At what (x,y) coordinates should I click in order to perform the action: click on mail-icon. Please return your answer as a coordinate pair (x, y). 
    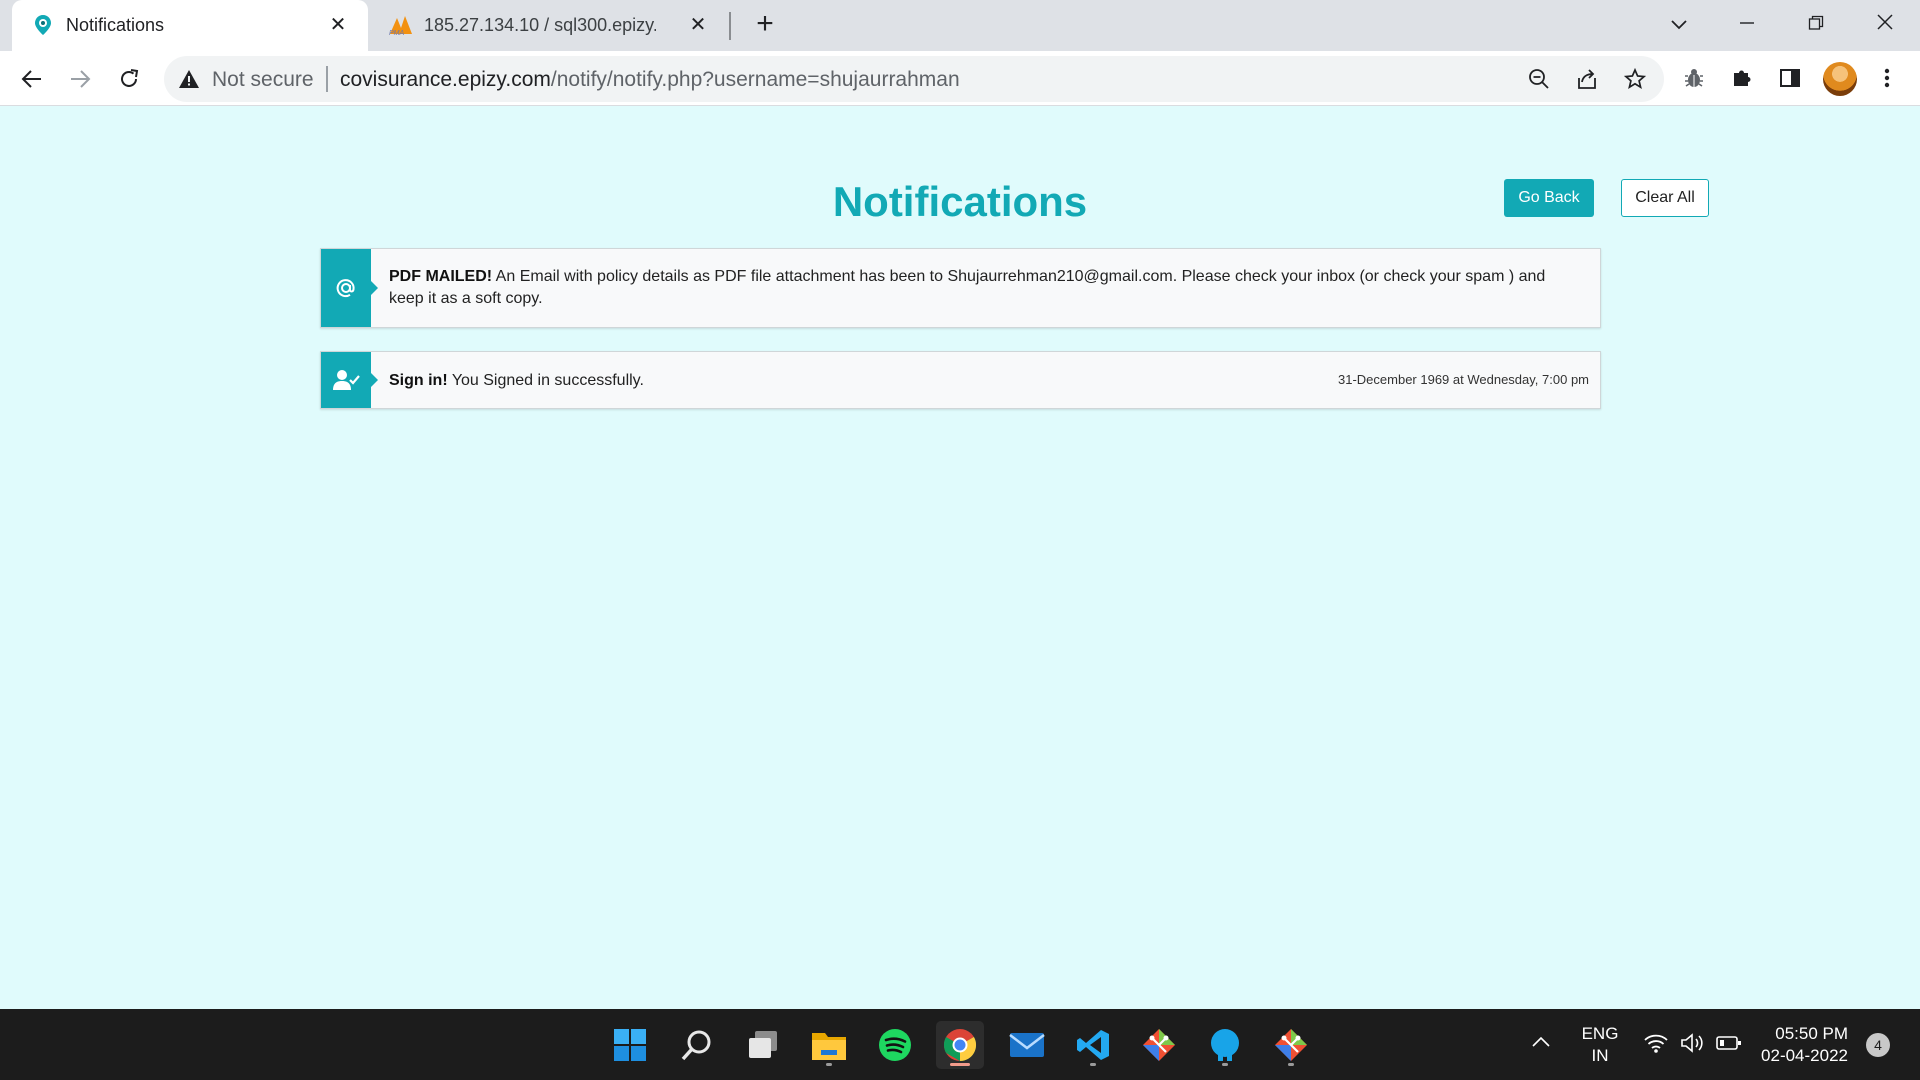
    Looking at the image, I should click on (1027, 1045).